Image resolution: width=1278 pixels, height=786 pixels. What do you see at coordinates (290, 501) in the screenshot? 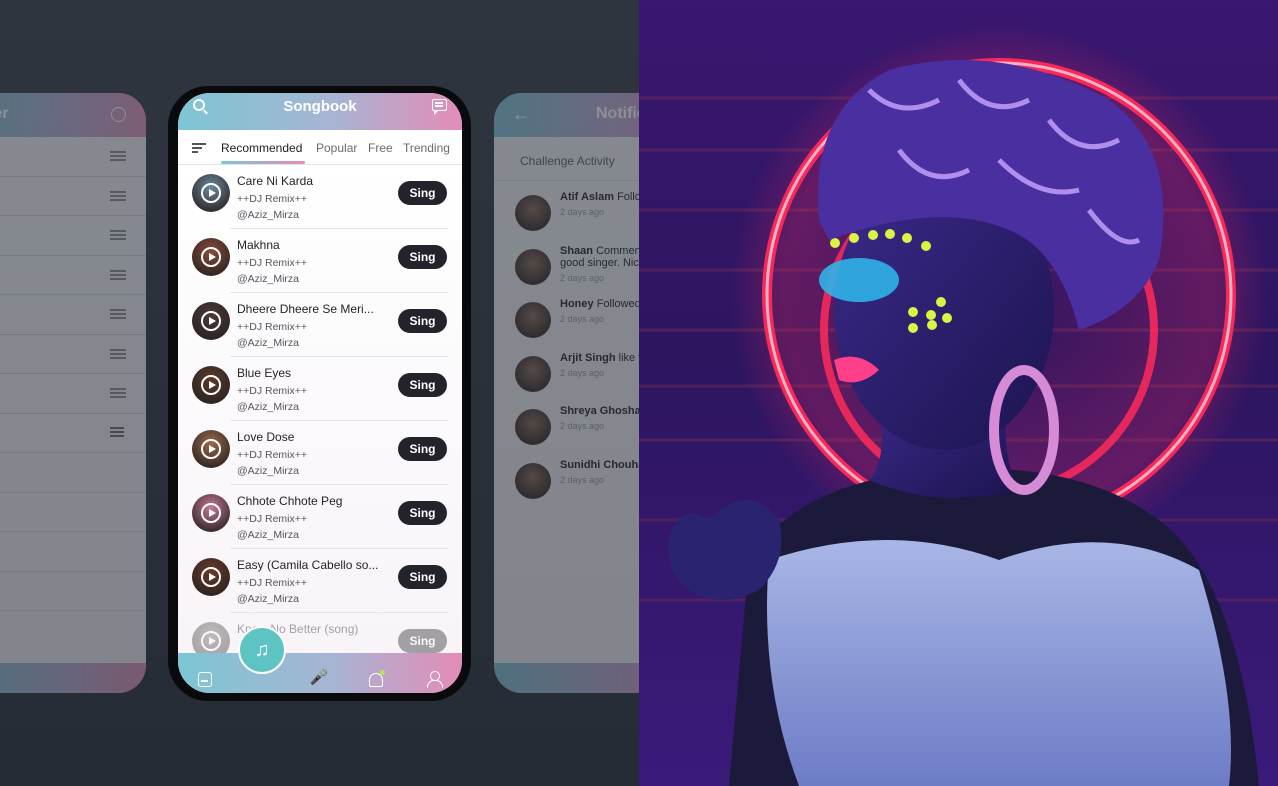
I see `song-title: Chhote Chhote Peg` at bounding box center [290, 501].